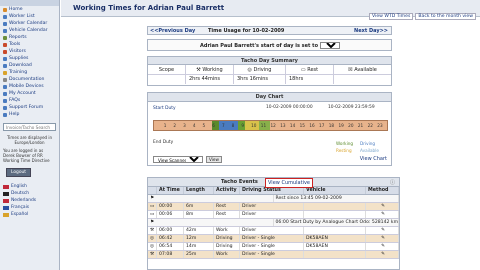 The image size is (480, 270). I want to click on reports-icon, so click(5, 37).